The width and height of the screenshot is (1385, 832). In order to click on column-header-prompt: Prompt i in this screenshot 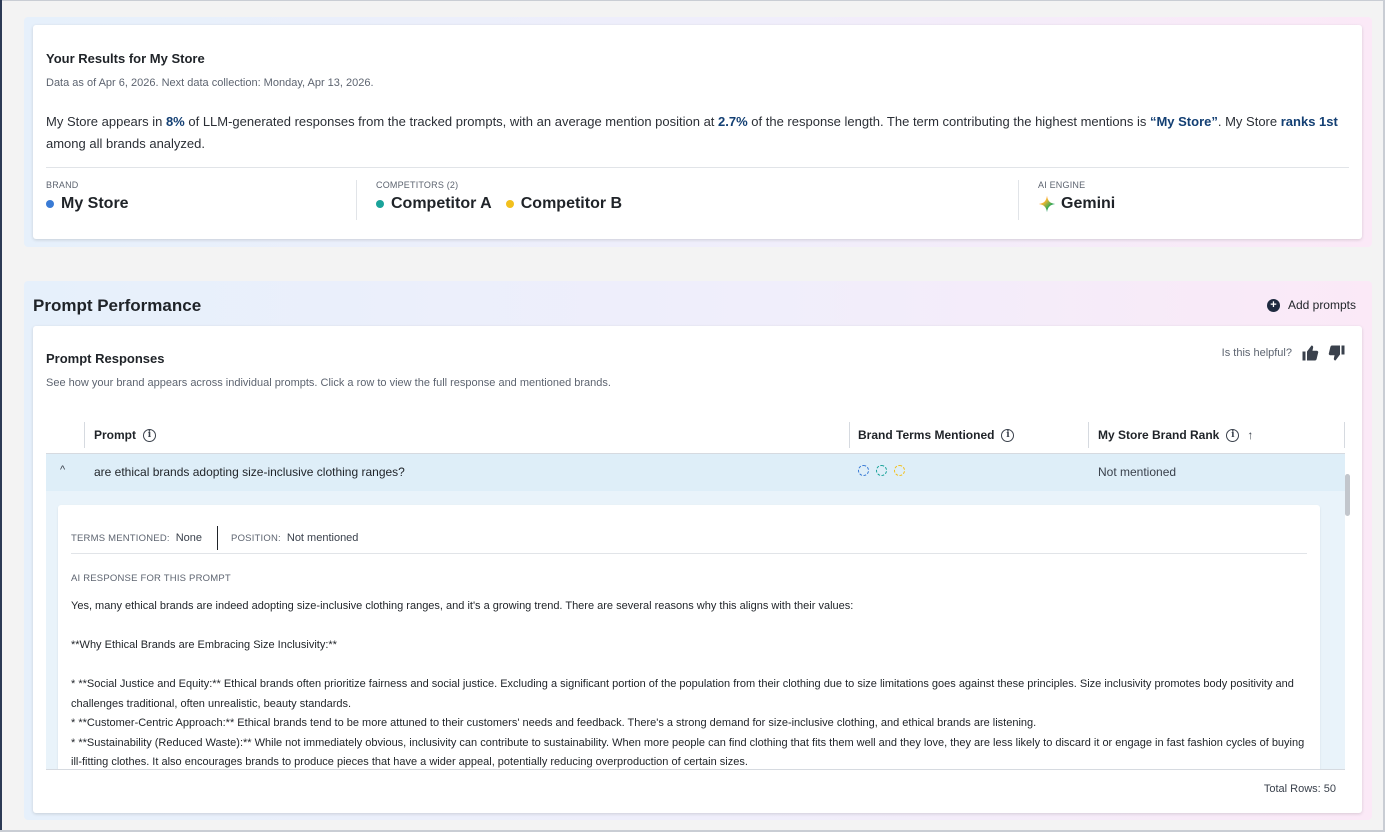, I will do `click(125, 435)`.